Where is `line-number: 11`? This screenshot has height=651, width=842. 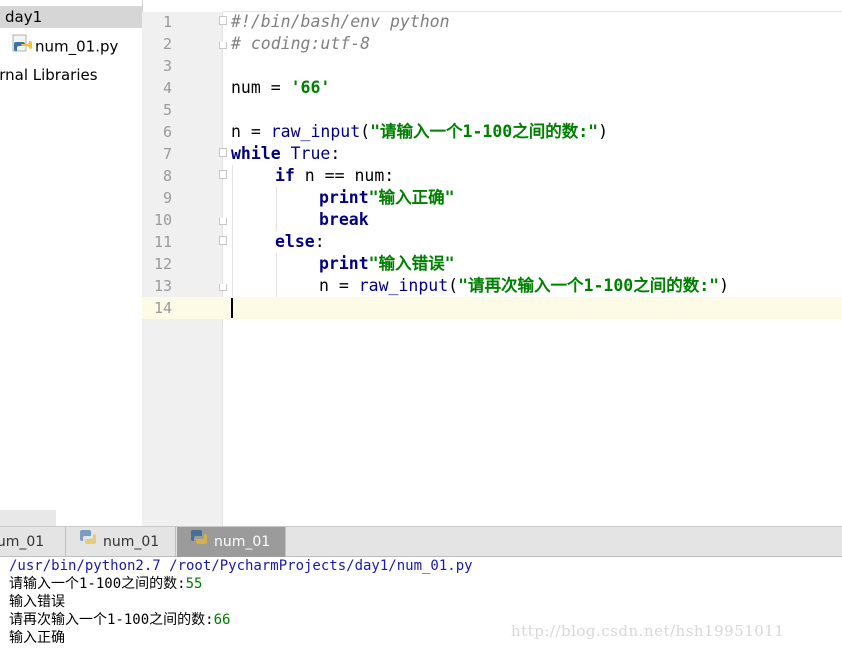
line-number: 11 is located at coordinates (162, 242).